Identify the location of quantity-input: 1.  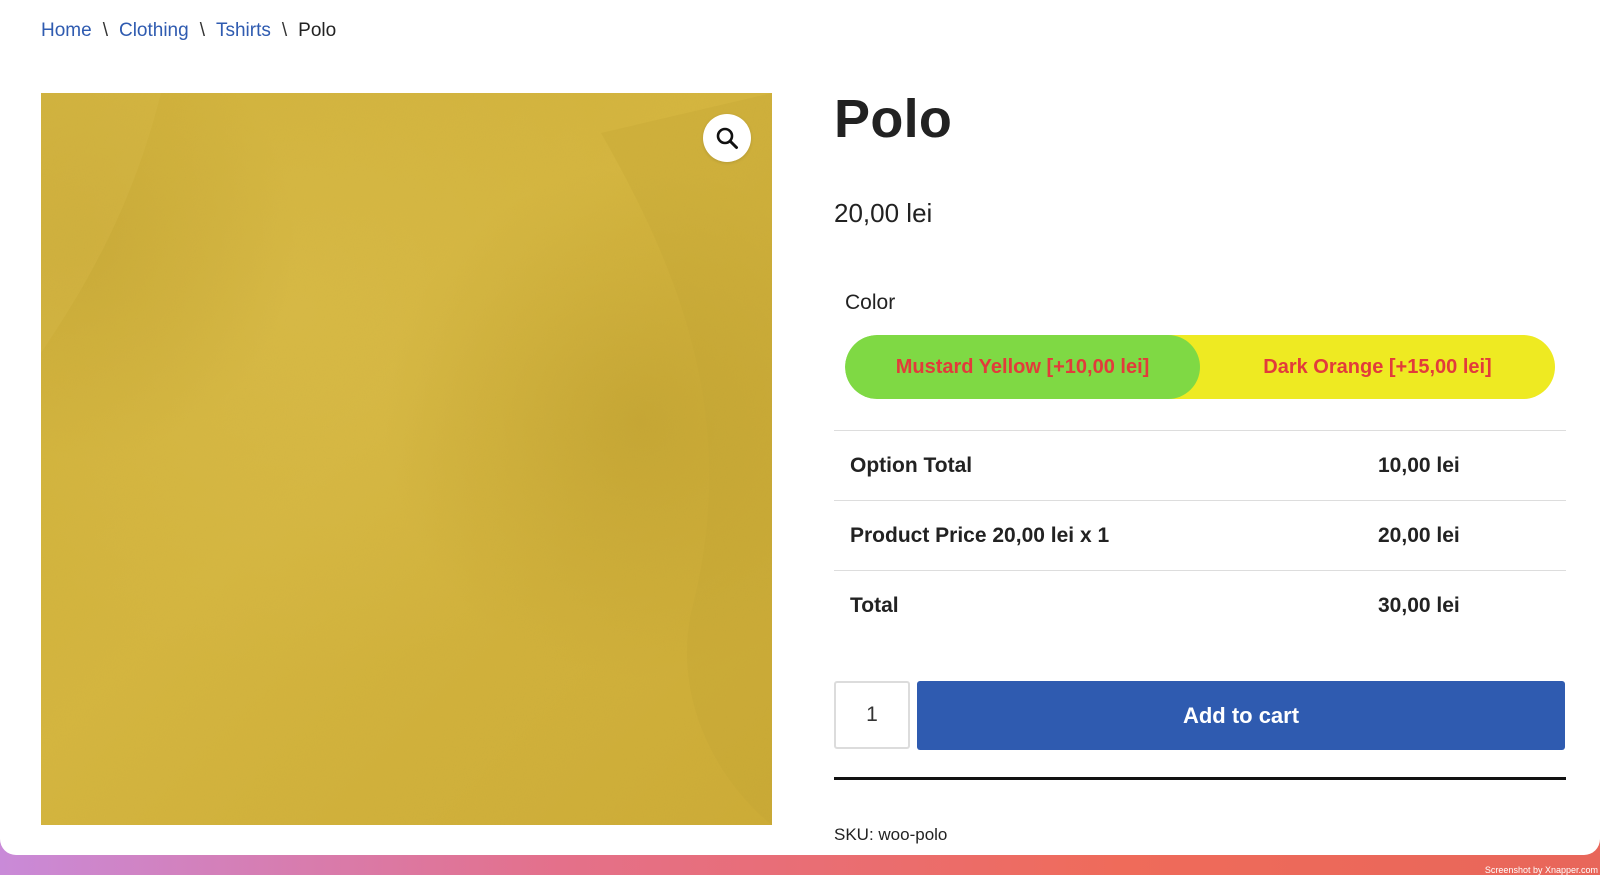
(872, 715).